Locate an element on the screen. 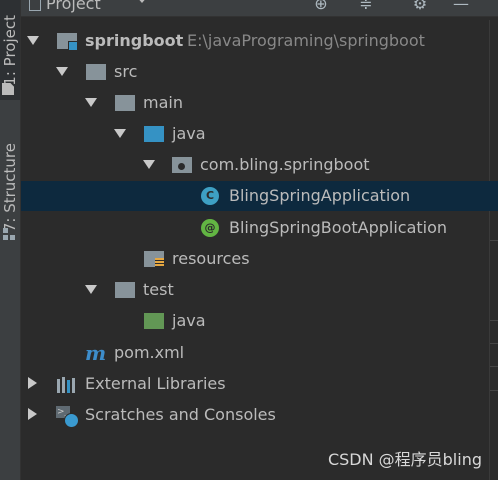 The image size is (498, 480). tree-node-bling-spring-application: C BlingSpringApplication is located at coordinates (259, 196).